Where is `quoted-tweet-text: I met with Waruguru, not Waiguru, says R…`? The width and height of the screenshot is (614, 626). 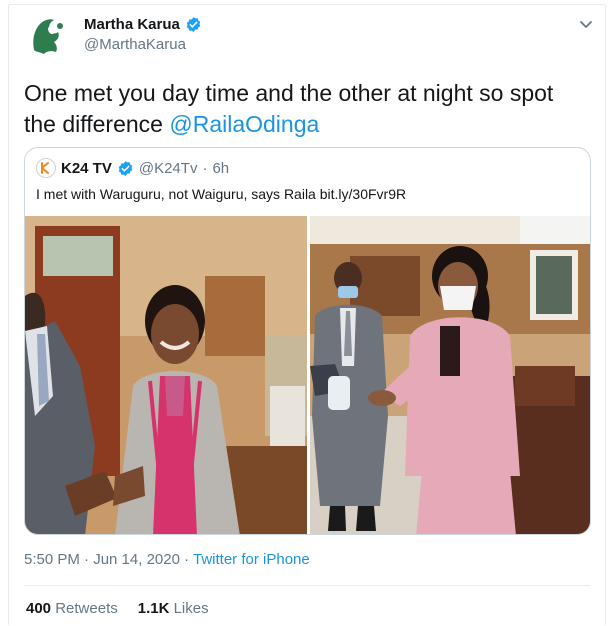 quoted-tweet-text: I met with Waruguru, not Waiguru, says R… is located at coordinates (221, 194).